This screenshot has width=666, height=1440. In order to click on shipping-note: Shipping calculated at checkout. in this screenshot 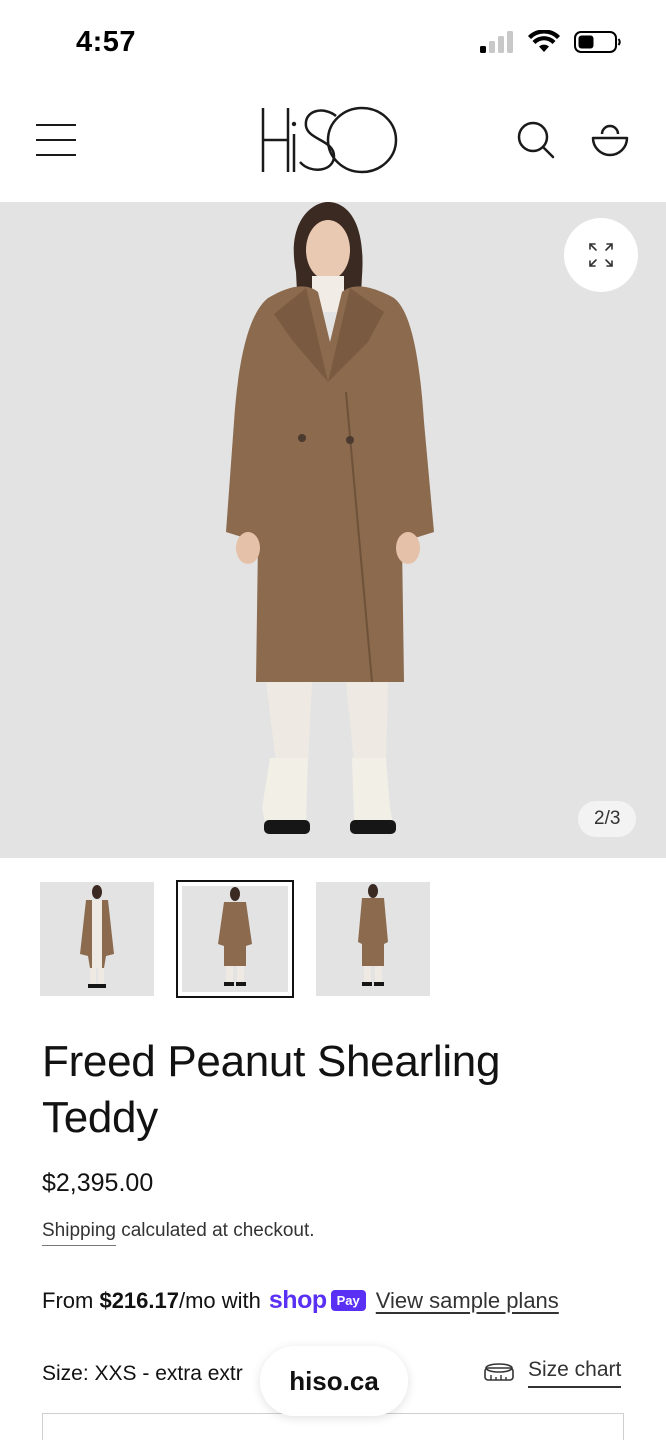, I will do `click(178, 1233)`.